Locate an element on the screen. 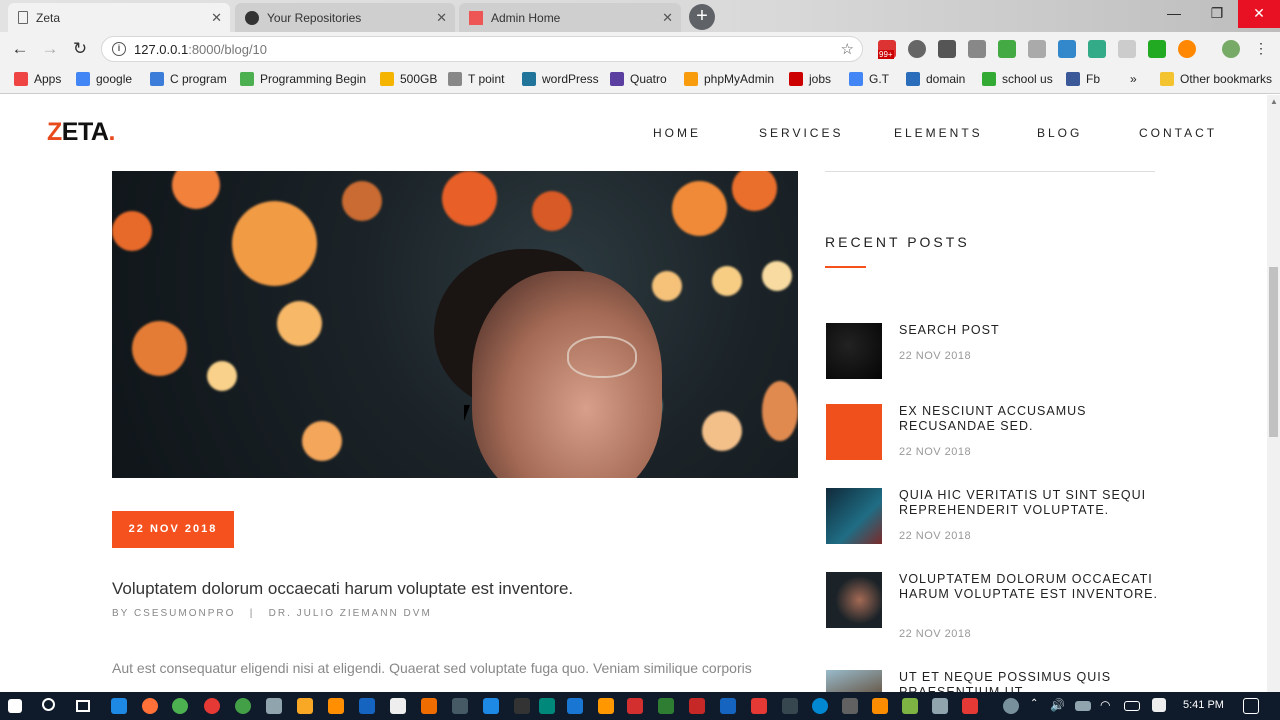  word-icon is located at coordinates (728, 706).